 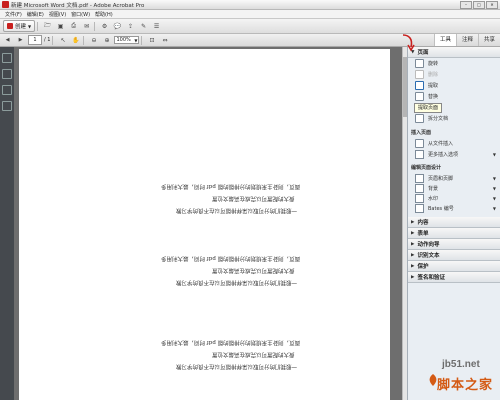 I want to click on create-label: 创建, so click(x=21, y=27).